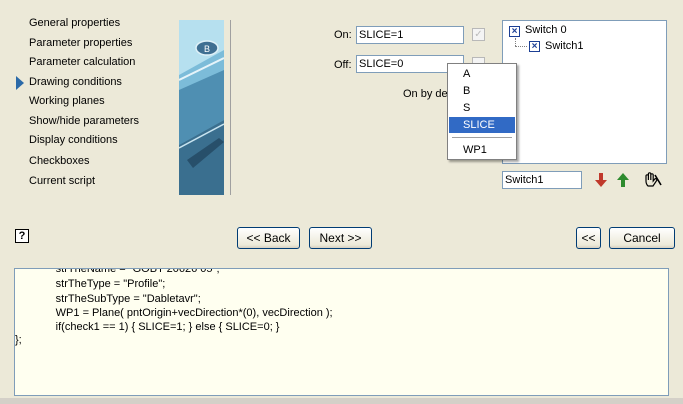  What do you see at coordinates (268, 238) in the screenshot?
I see `back-button: << Back` at bounding box center [268, 238].